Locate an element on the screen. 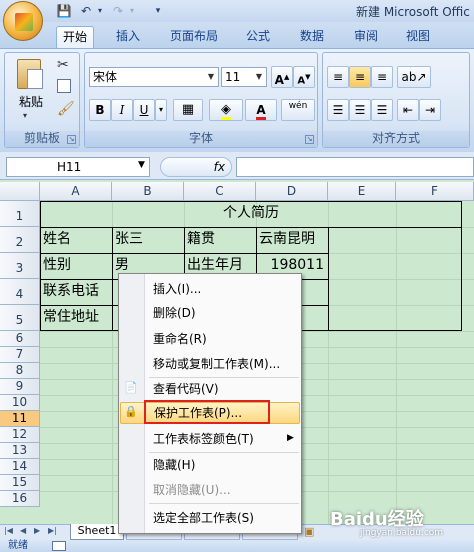 The height and width of the screenshot is (552, 474). grow-font-button: A▲ is located at coordinates (282, 77).